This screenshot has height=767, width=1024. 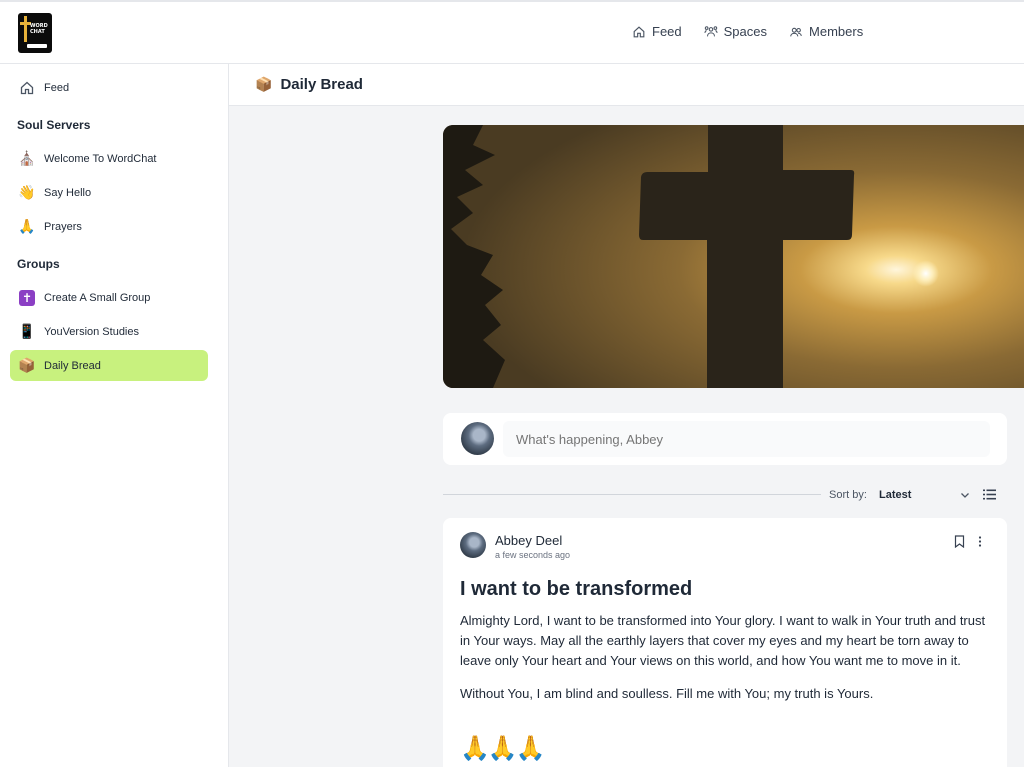 I want to click on topnav-spaces-label: Spaces, so click(x=745, y=31).